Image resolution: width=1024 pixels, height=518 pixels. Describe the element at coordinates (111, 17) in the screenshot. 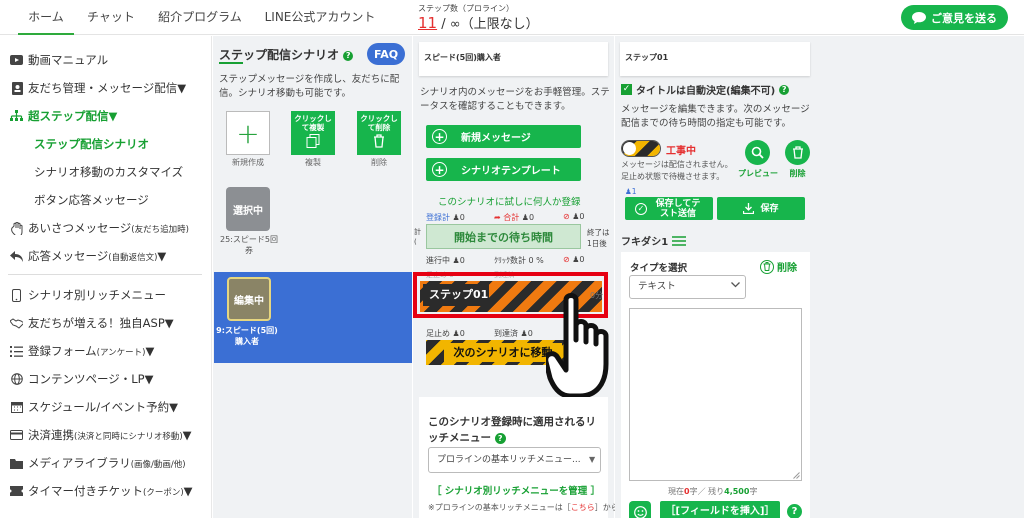

I see `tab-chat: チャット` at that location.